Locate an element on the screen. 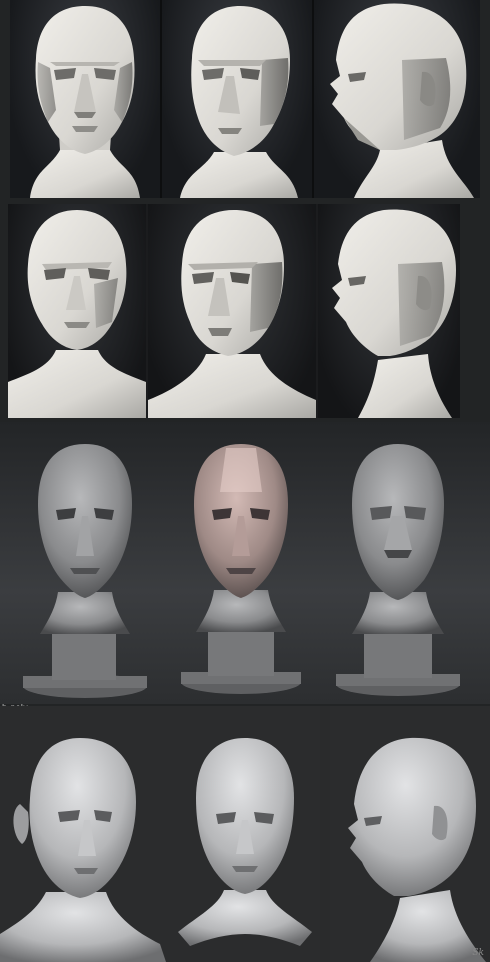 This screenshot has width=490, height=962. planes-female-profile-head is located at coordinates (394, 313).